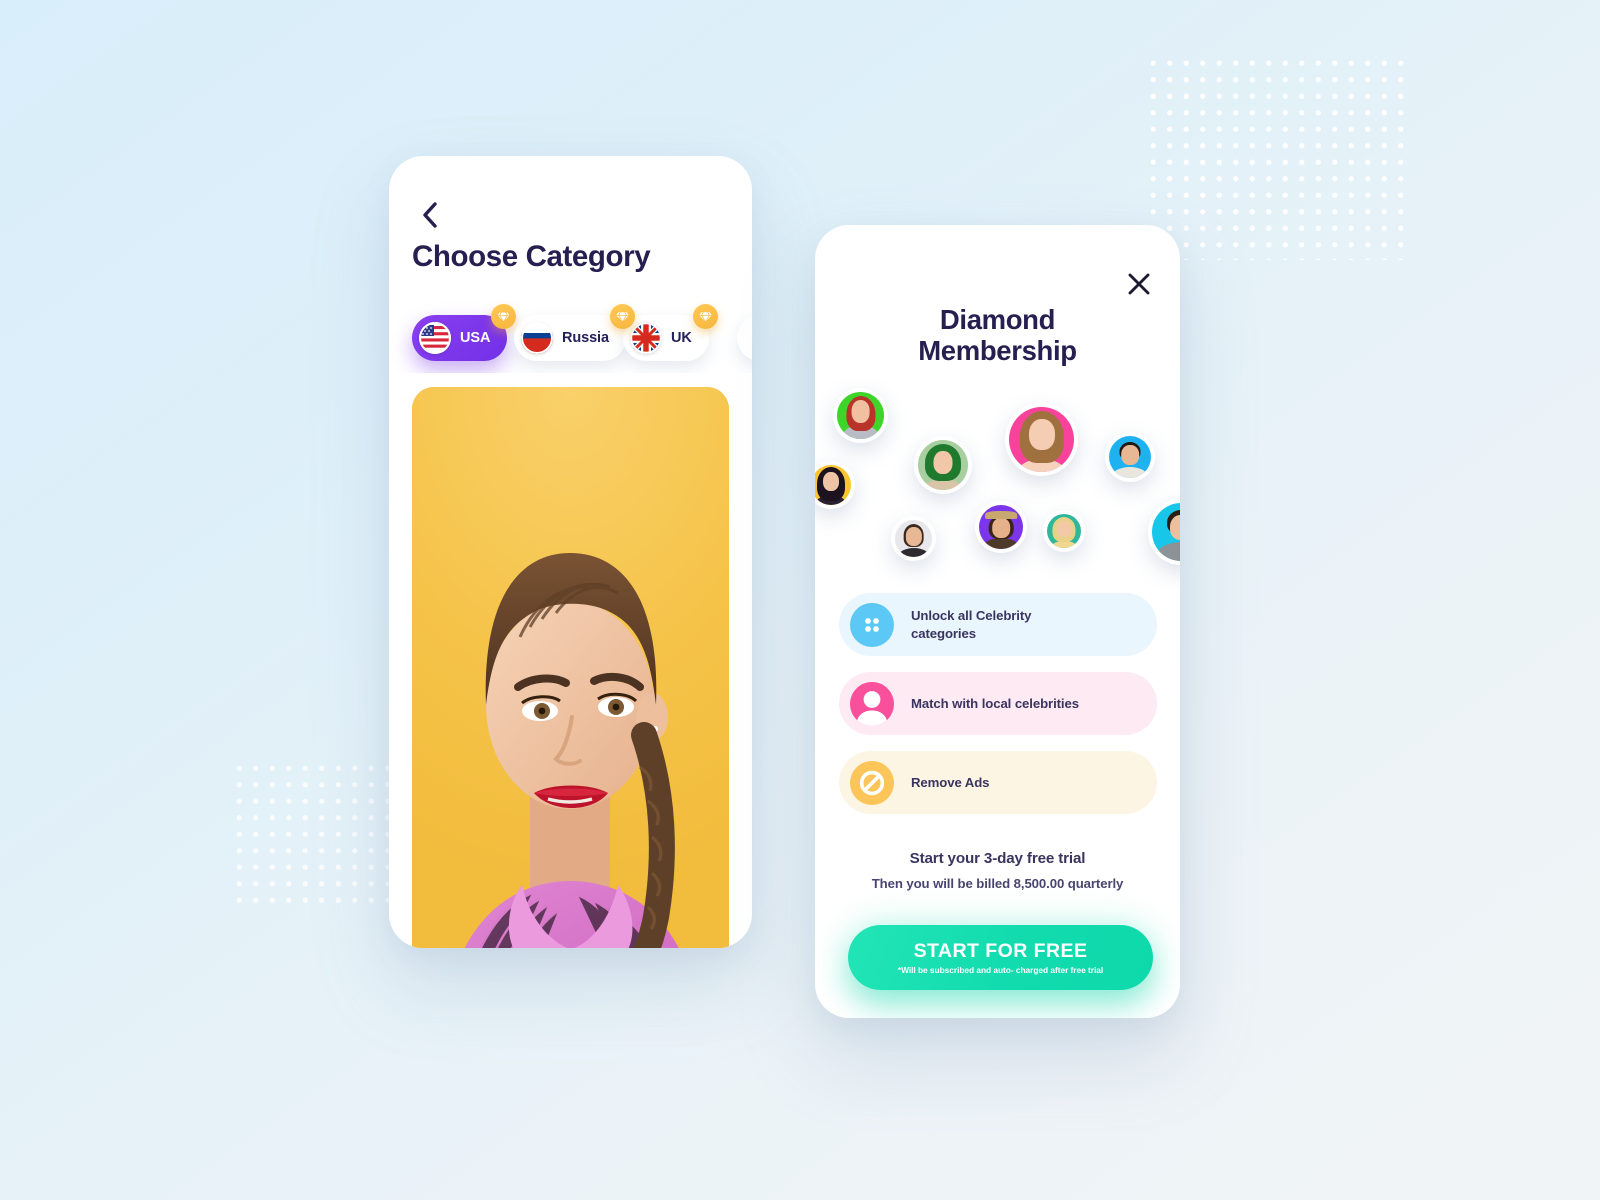 Image resolution: width=1600 pixels, height=1200 pixels. I want to click on close-icon, so click(1139, 284).